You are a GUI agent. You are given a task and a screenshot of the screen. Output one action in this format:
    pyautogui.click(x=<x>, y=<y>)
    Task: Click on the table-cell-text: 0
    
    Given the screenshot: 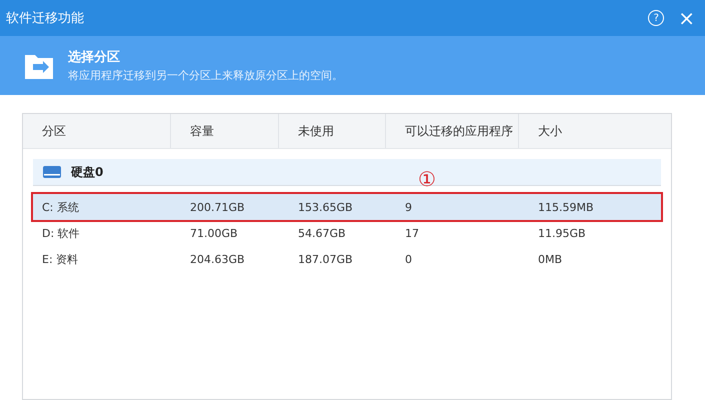 What is the action you would take?
    pyautogui.click(x=408, y=259)
    